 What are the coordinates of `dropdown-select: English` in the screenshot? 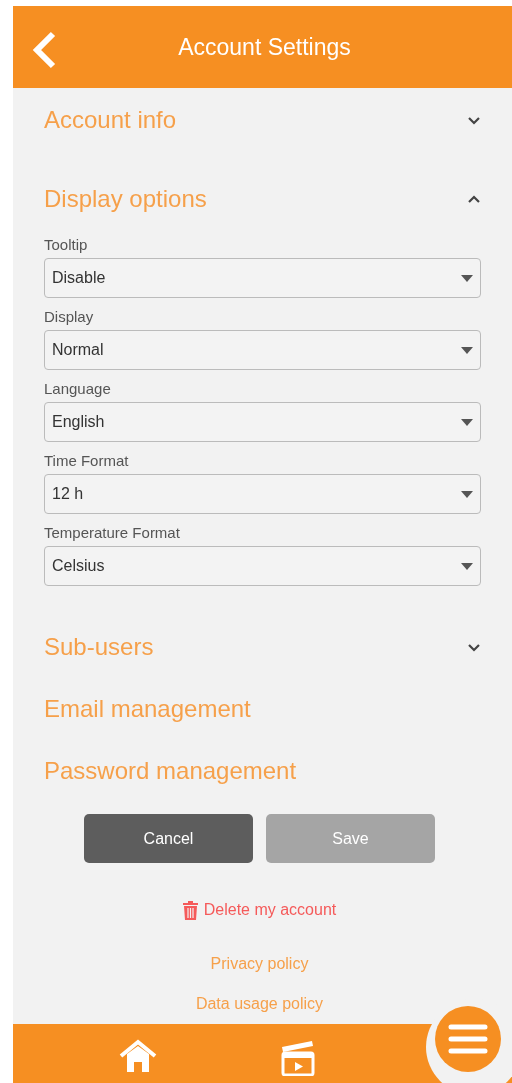 It's located at (262, 422).